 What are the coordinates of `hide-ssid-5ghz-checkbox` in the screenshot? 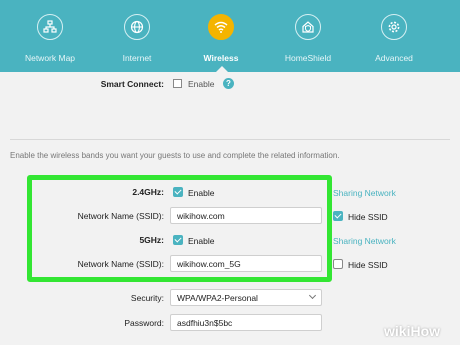 It's located at (338, 264).